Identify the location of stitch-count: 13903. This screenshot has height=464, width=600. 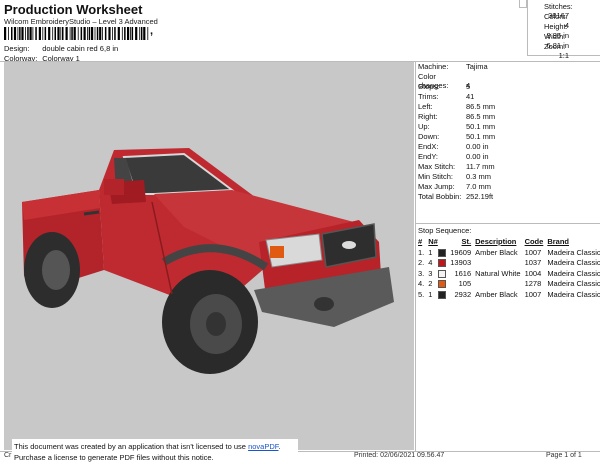
(461, 263).